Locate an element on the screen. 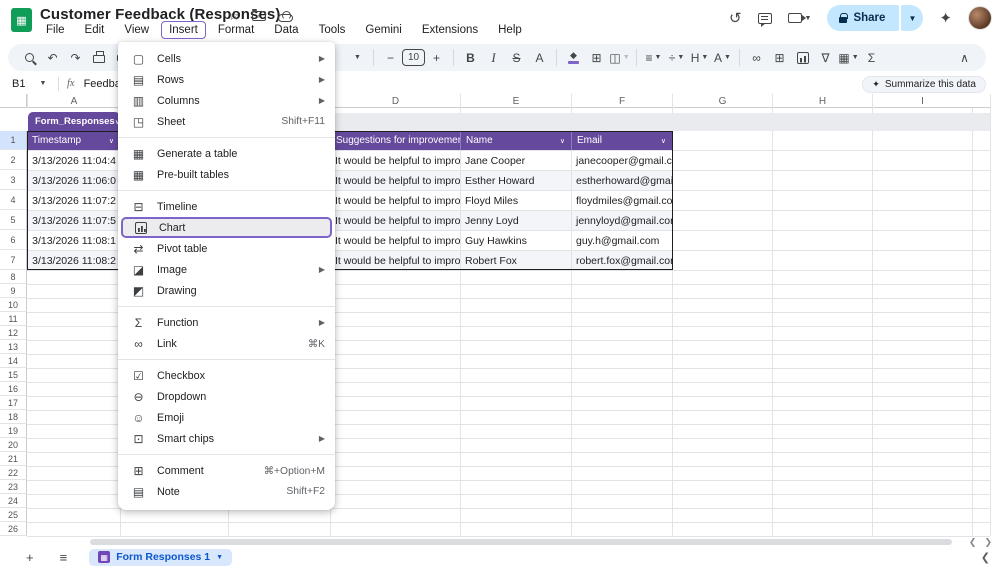  functions-button: Σ is located at coordinates (871, 57).